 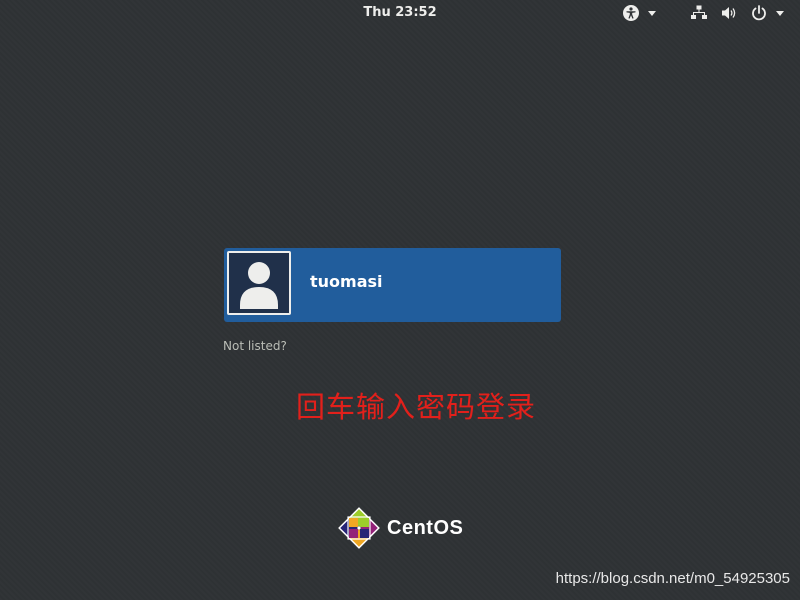 I want to click on system-menu, so click(x=737, y=13).